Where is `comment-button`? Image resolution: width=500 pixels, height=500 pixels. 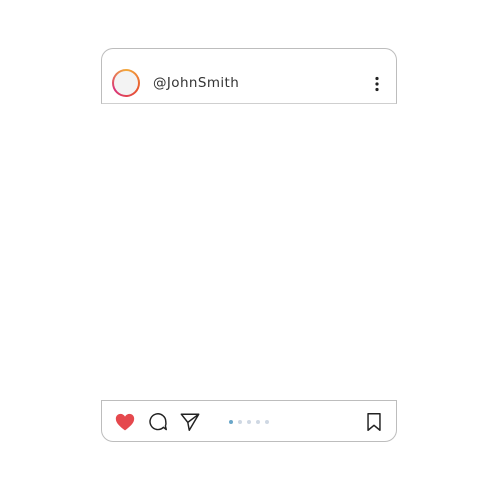 comment-button is located at coordinates (158, 422).